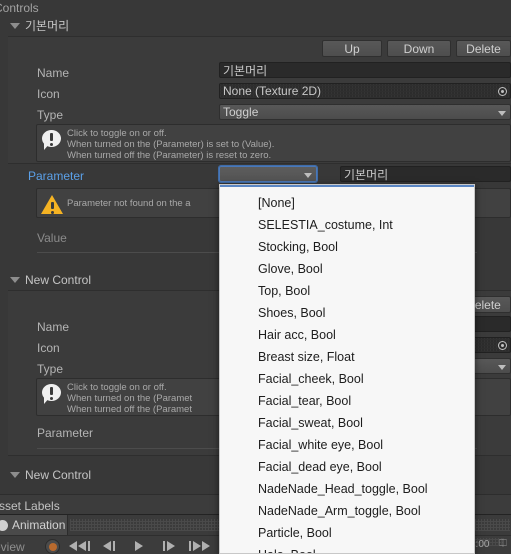 The image size is (511, 554). I want to click on help-line-1-2: When turned off the (Paramet, so click(129, 409).